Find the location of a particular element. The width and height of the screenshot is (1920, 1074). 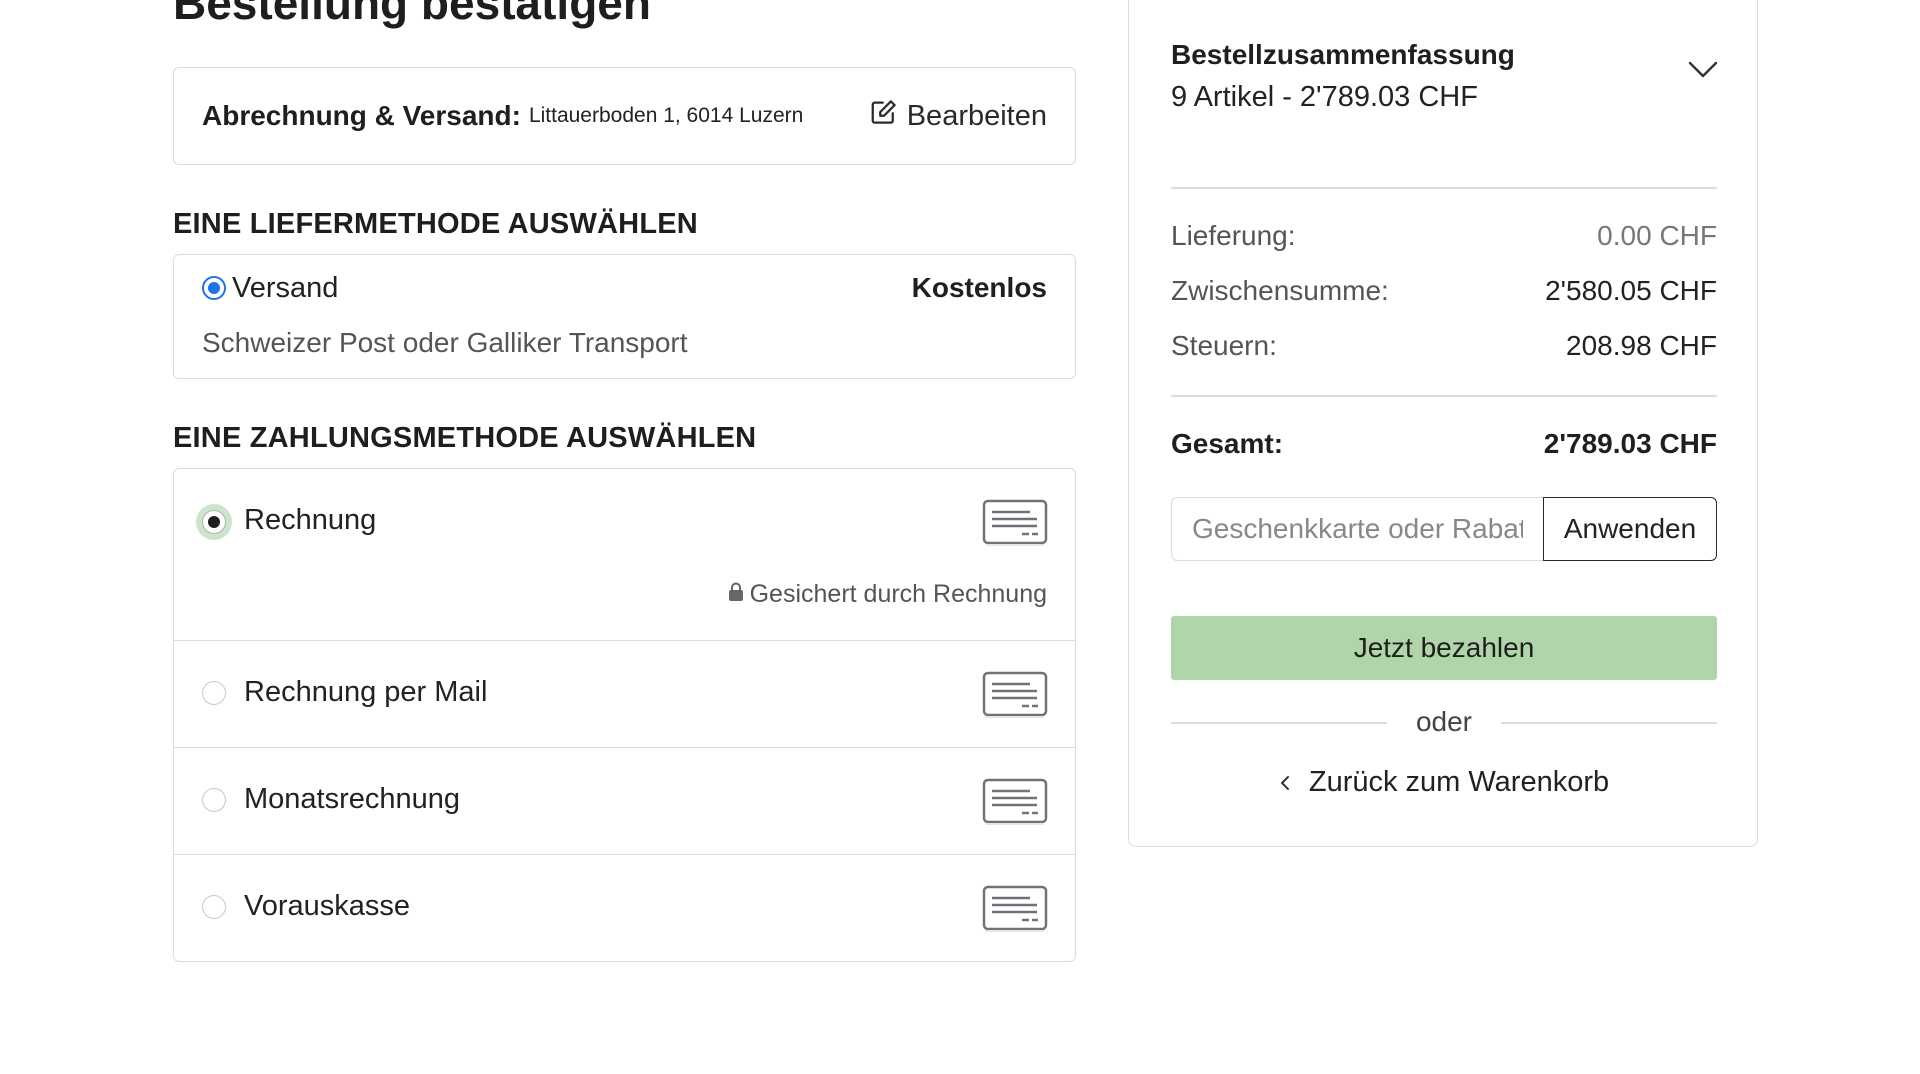

payment-option-label: Monatsrechnung is located at coordinates (352, 799).